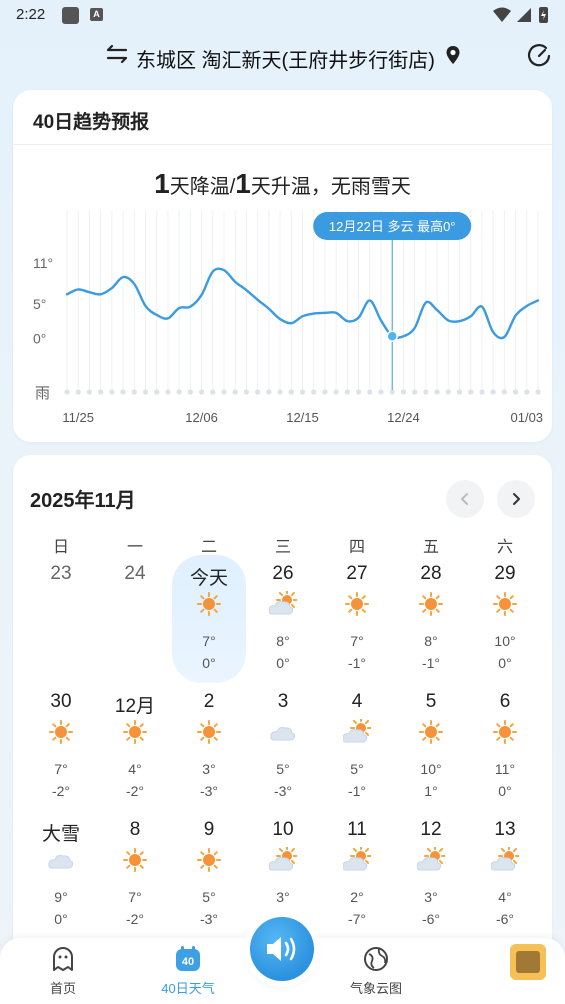 The image size is (565, 1004). Describe the element at coordinates (302, 417) in the screenshot. I see `x-tick-label: 12/15` at that location.